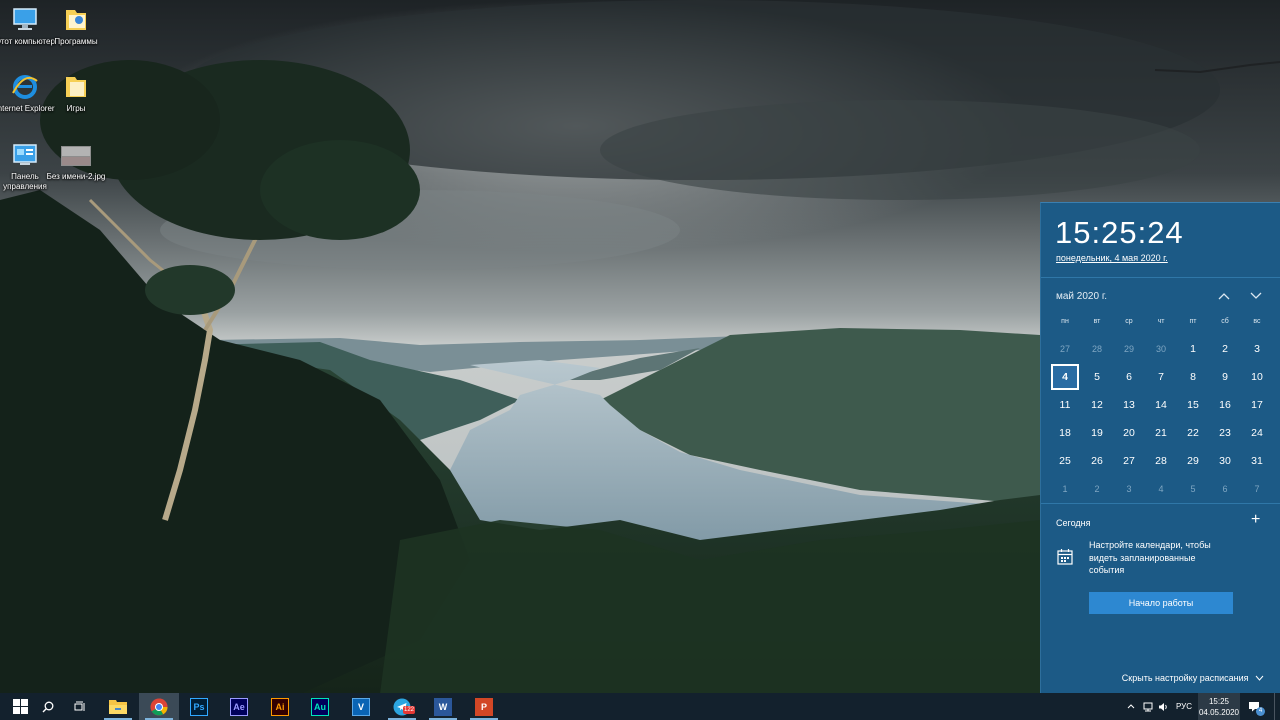 The image size is (1280, 720). I want to click on control-panel-icon, so click(25, 154).